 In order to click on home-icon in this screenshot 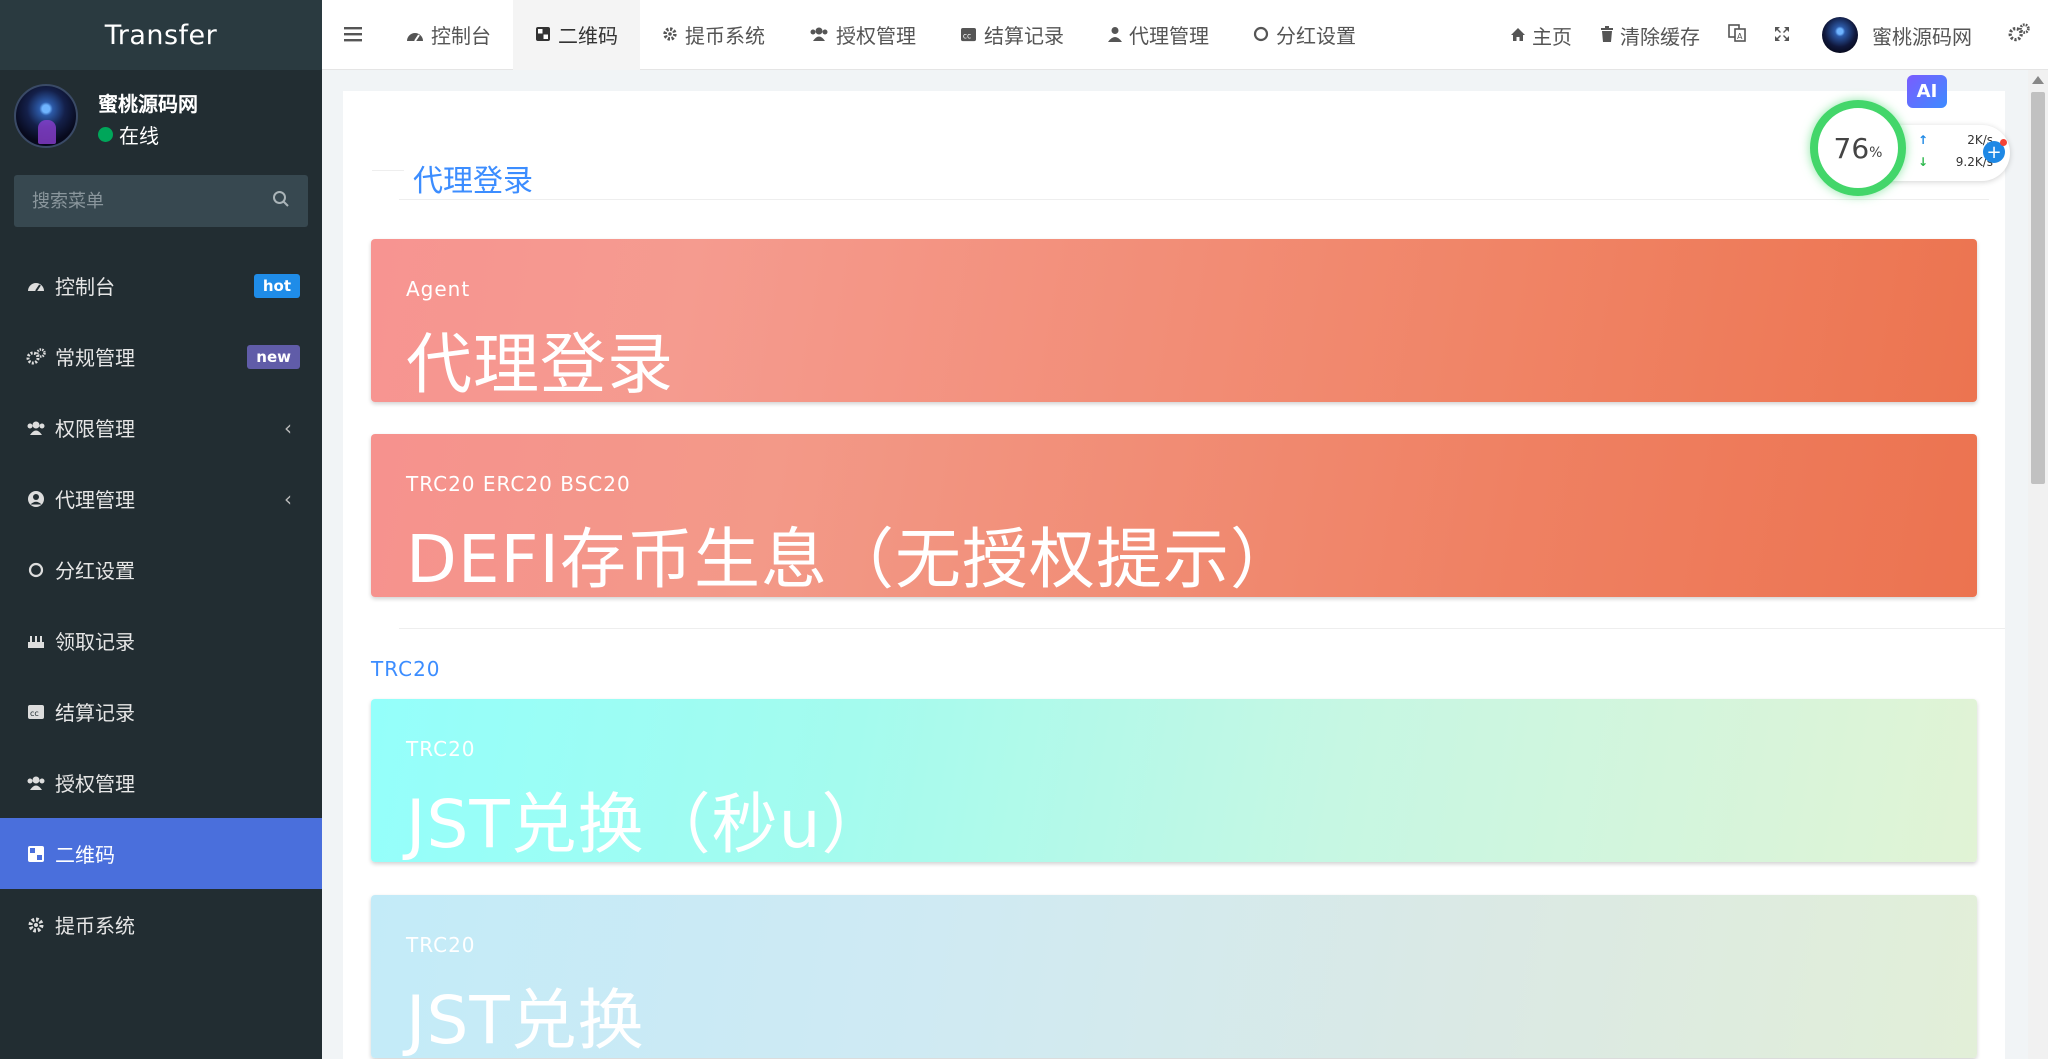, I will do `click(1518, 35)`.